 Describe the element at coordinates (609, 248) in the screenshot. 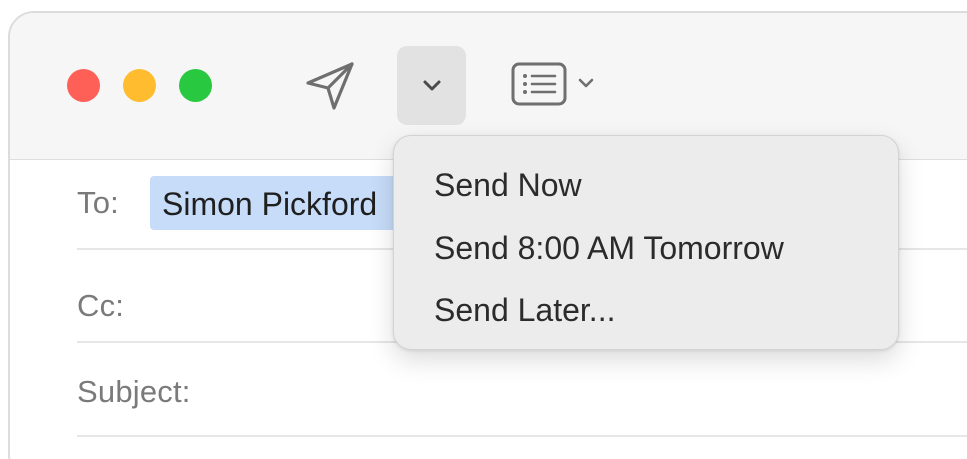

I see `menu-item-send-tomorrow: Send 8:00 AM Tomorrow` at that location.